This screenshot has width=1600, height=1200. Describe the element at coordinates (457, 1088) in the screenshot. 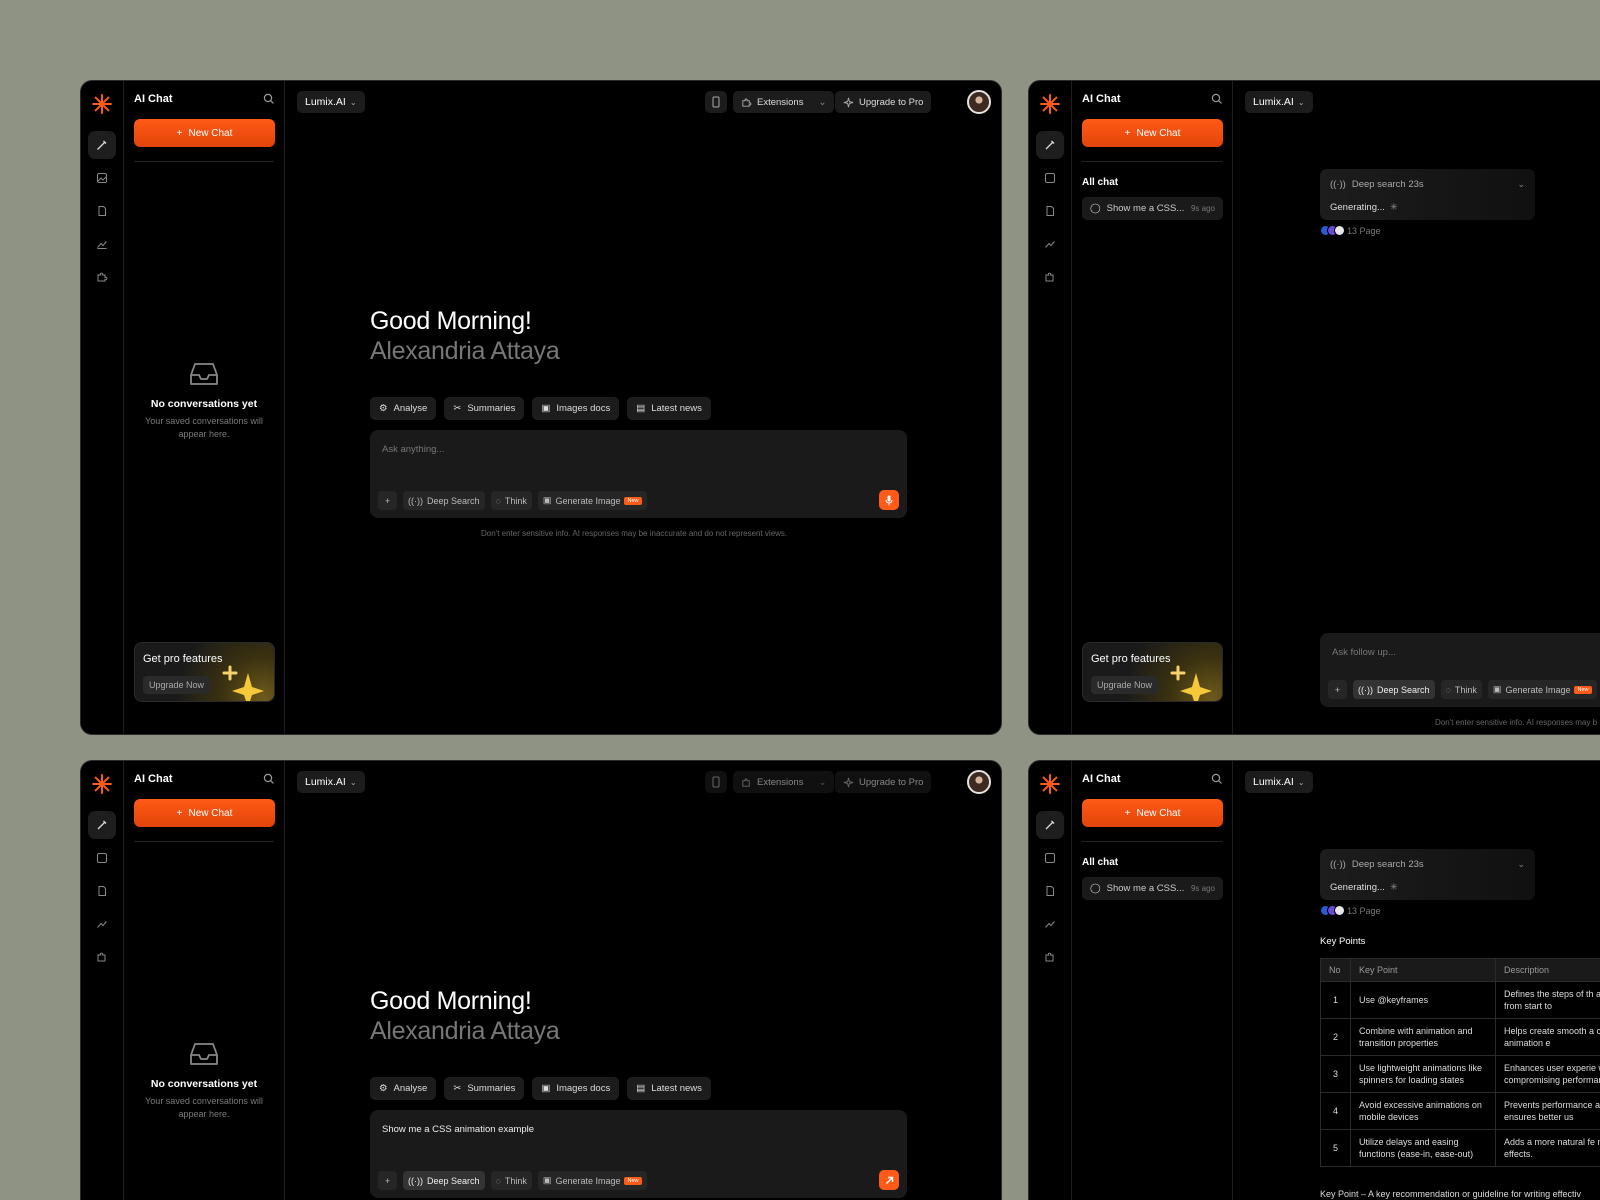

I see `scissors-icon: ✂` at that location.